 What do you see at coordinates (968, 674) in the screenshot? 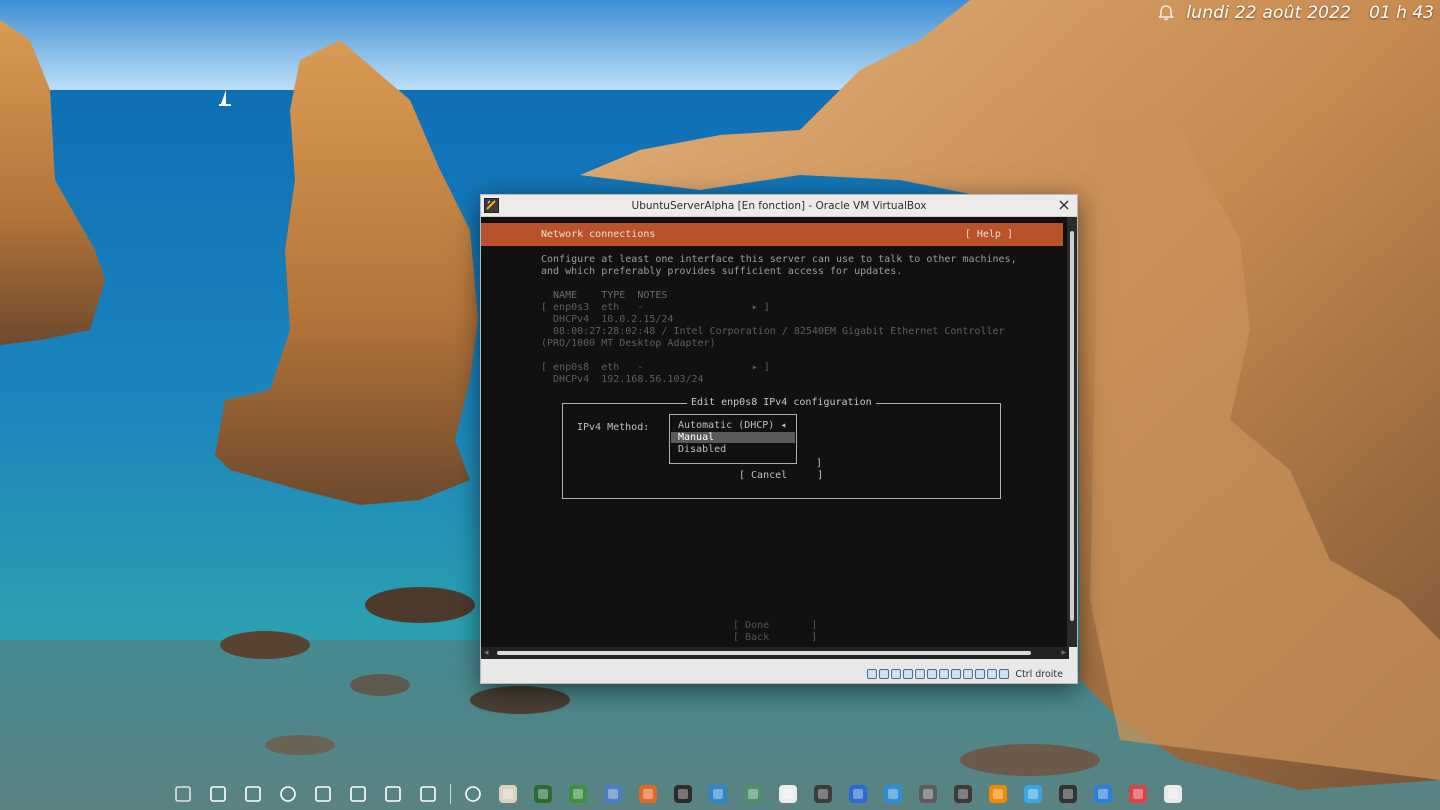
I see `cpu-icon` at bounding box center [968, 674].